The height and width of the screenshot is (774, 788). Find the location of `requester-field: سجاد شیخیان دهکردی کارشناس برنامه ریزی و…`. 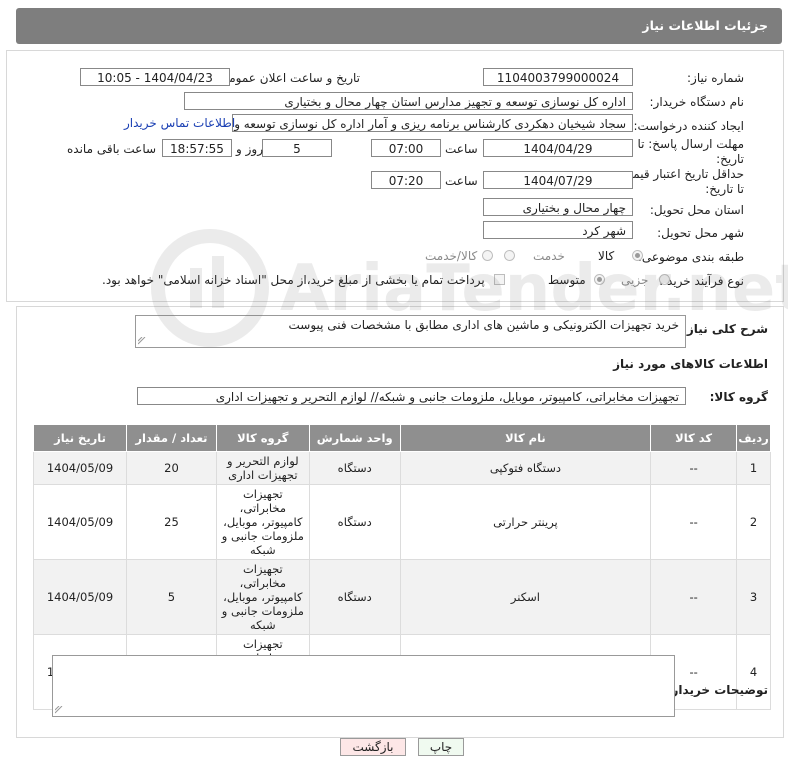

requester-field: سجاد شیخیان دهکردی کارشناس برنامه ریزی و… is located at coordinates (432, 123).